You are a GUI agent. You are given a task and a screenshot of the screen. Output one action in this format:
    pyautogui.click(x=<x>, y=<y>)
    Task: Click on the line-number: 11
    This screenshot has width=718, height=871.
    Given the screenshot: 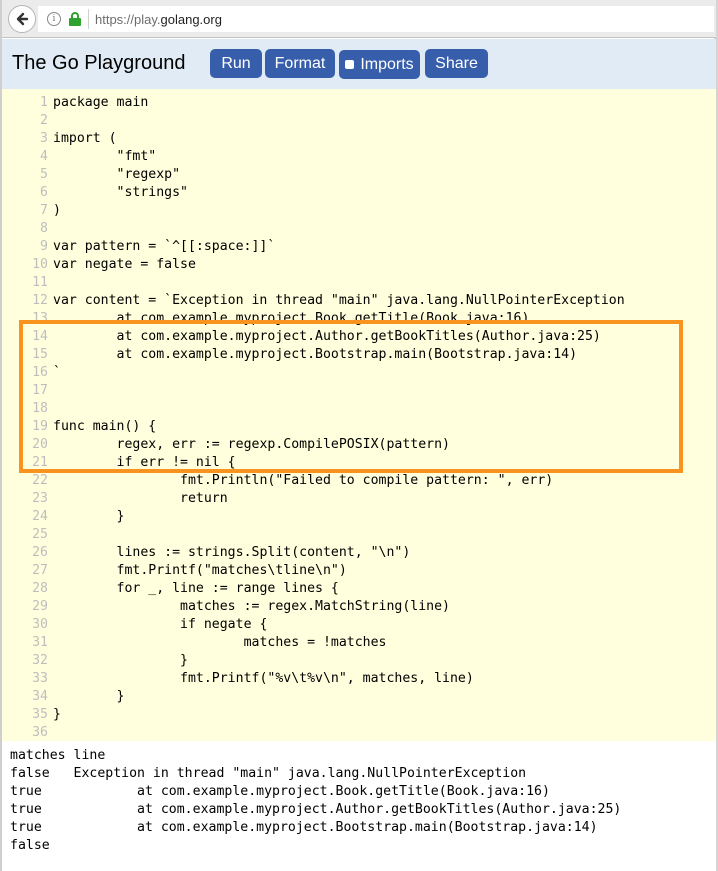 What is the action you would take?
    pyautogui.click(x=40, y=282)
    